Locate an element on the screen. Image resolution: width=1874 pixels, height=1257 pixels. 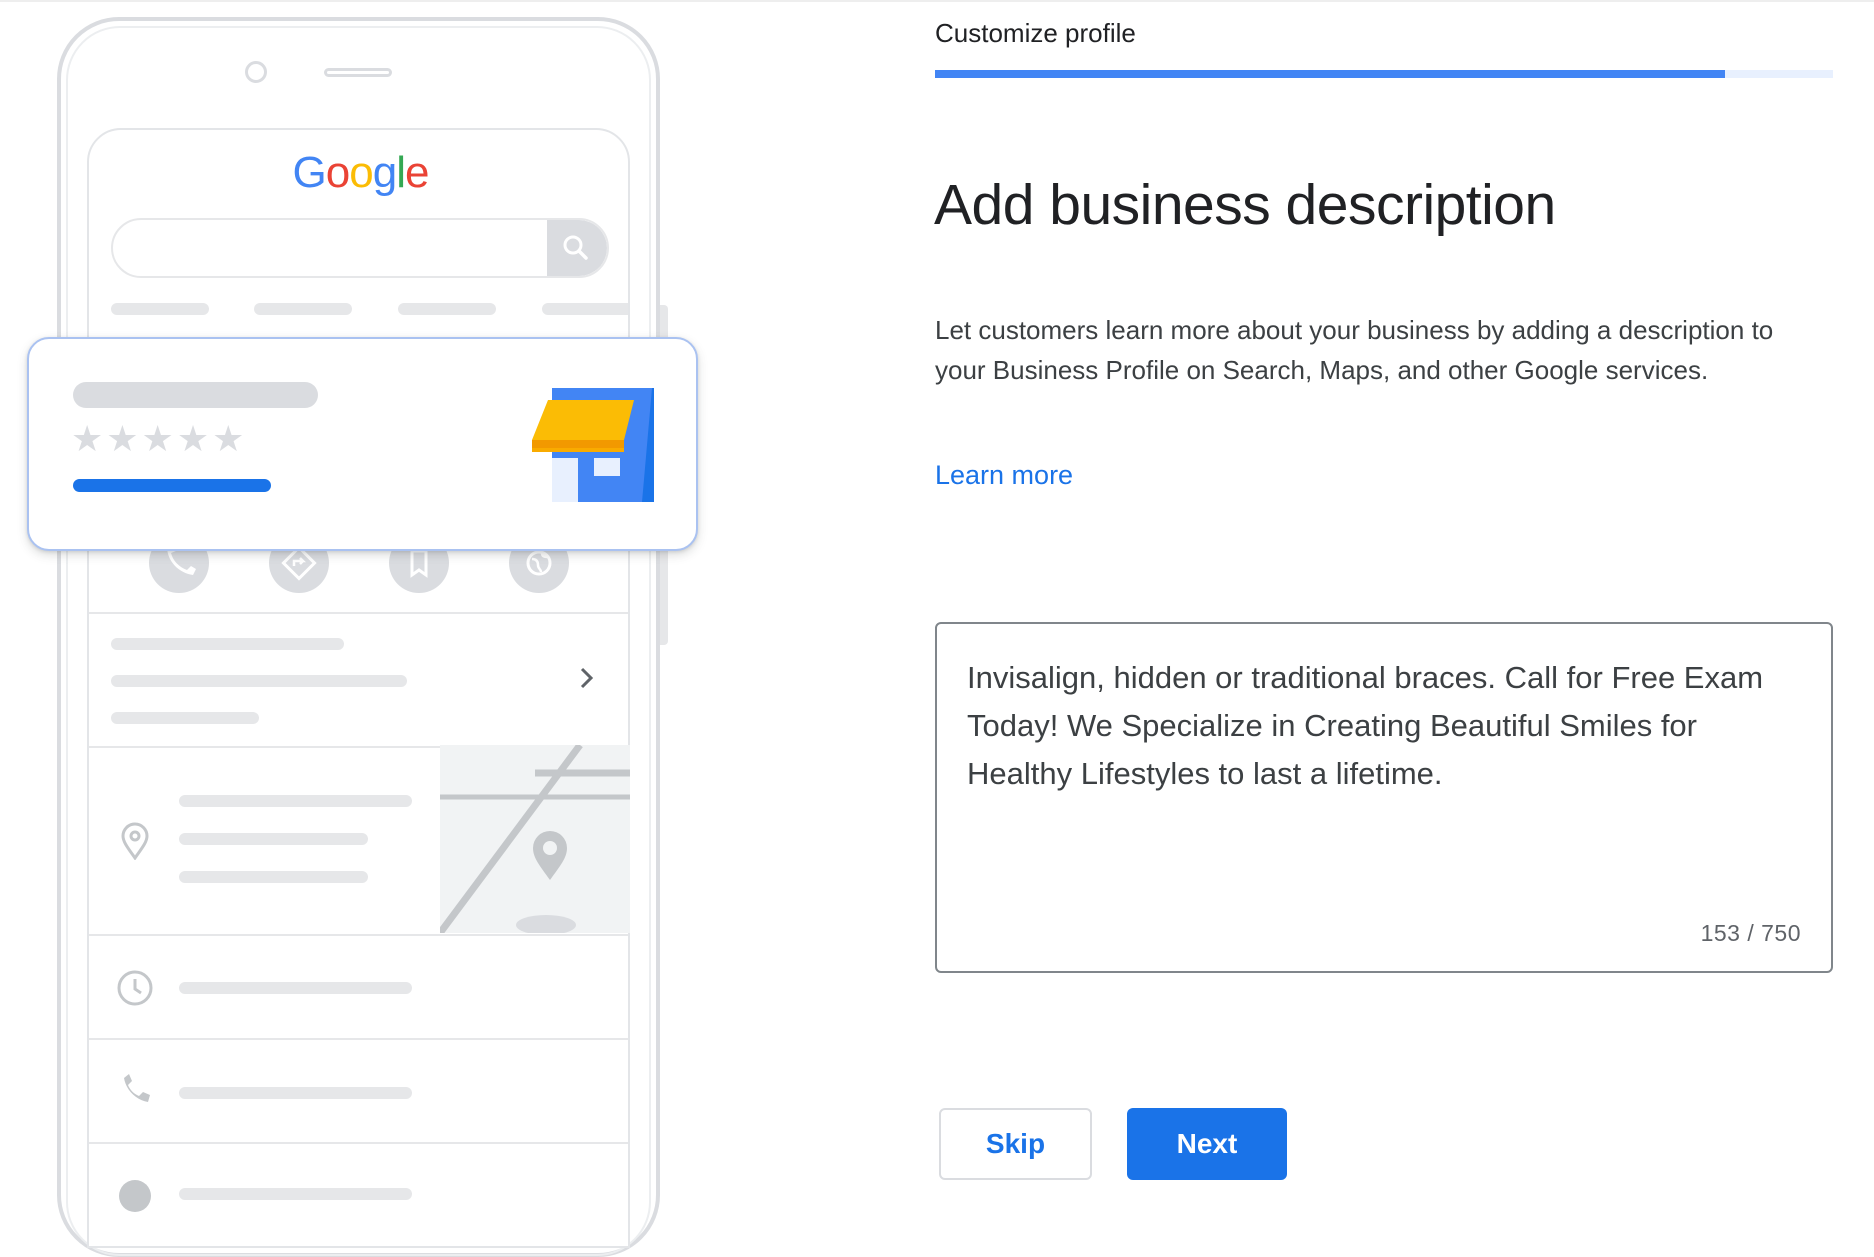
chevron-right-icon is located at coordinates (587, 678).